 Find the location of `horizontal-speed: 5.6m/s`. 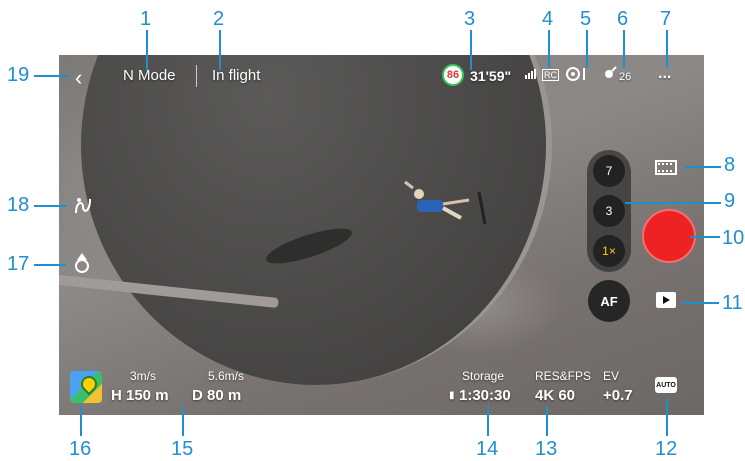

horizontal-speed: 5.6m/s is located at coordinates (226, 376).